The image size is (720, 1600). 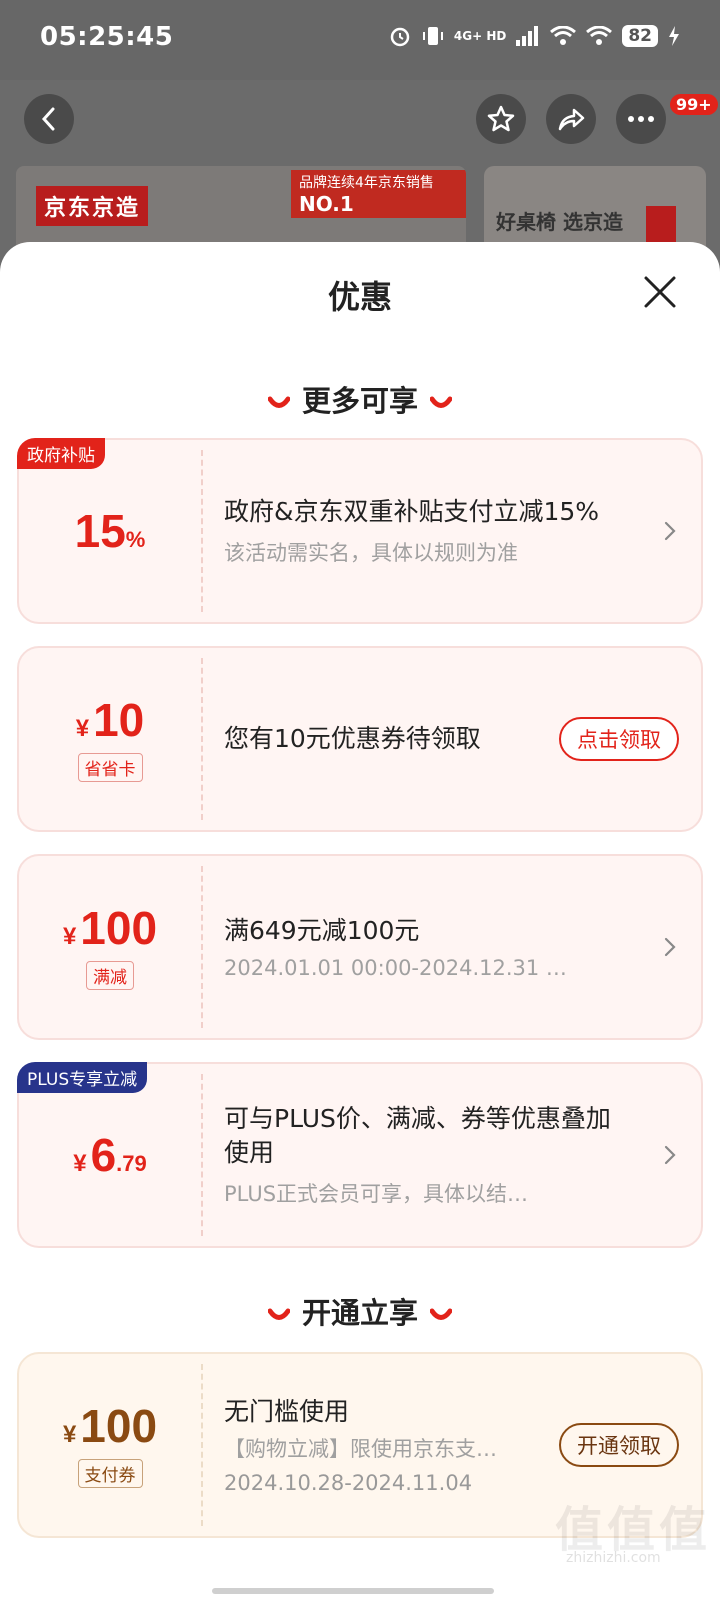 I want to click on amount-value: 15, so click(x=100, y=531).